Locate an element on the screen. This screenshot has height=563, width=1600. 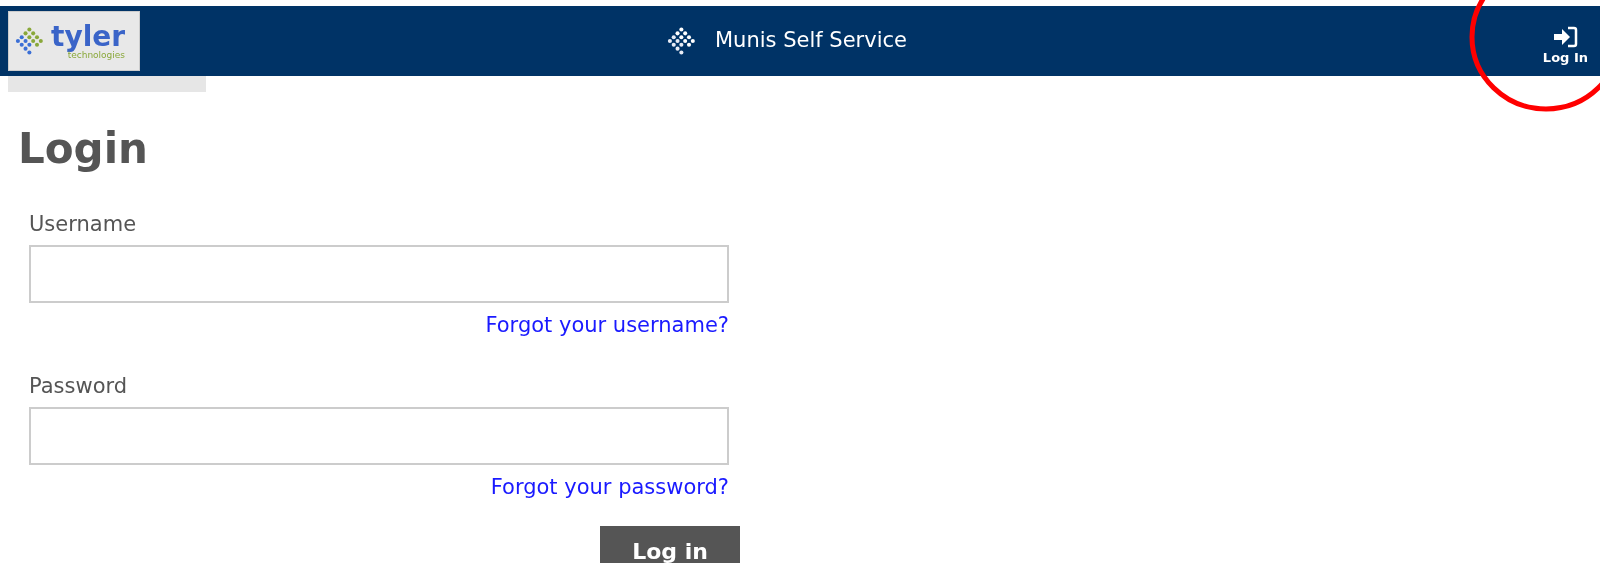
field-label: Username is located at coordinates (83, 224).